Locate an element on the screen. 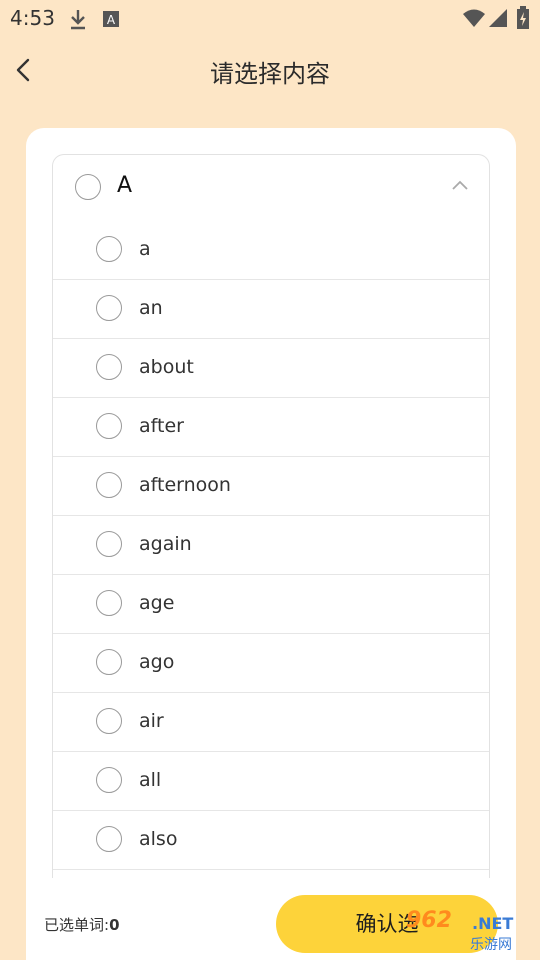 The image size is (540, 960). watermark-net: .NET is located at coordinates (493, 923).